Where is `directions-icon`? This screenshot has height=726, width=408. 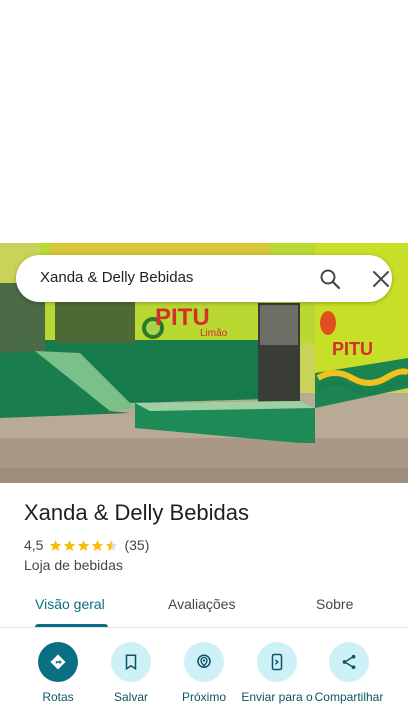 directions-icon is located at coordinates (58, 662).